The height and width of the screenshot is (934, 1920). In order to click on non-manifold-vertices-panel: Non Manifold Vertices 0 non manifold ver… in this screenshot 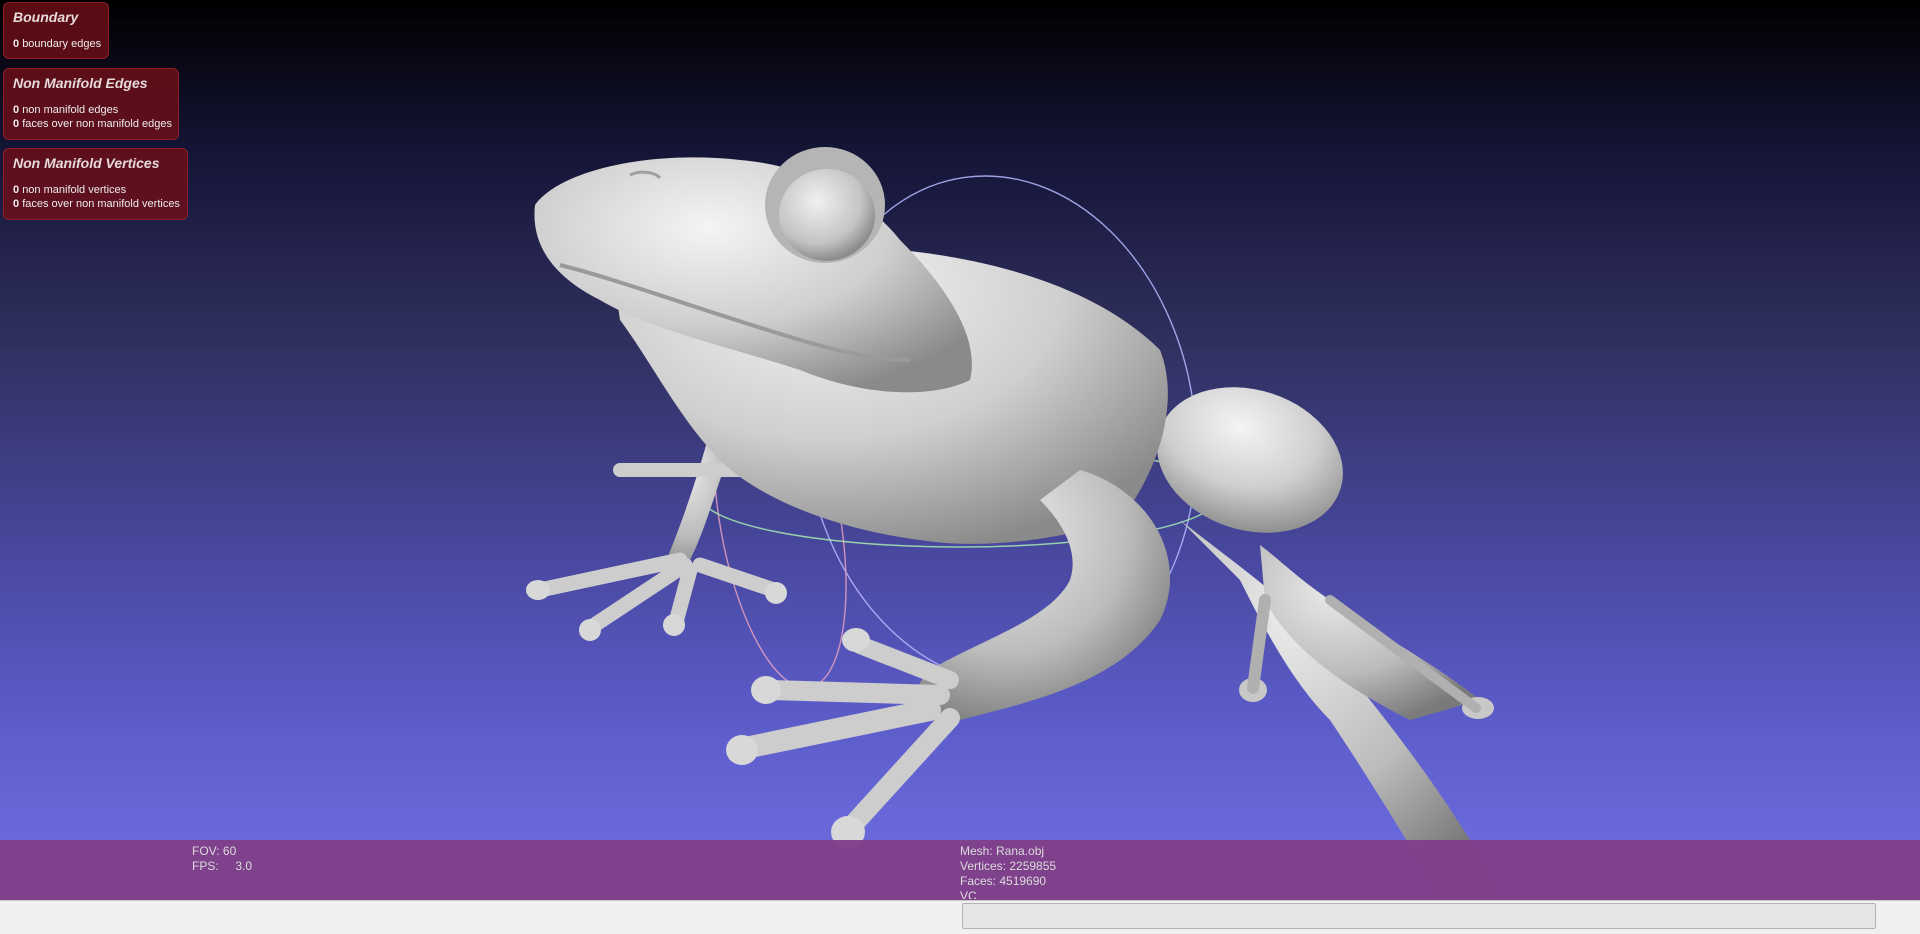, I will do `click(95, 184)`.